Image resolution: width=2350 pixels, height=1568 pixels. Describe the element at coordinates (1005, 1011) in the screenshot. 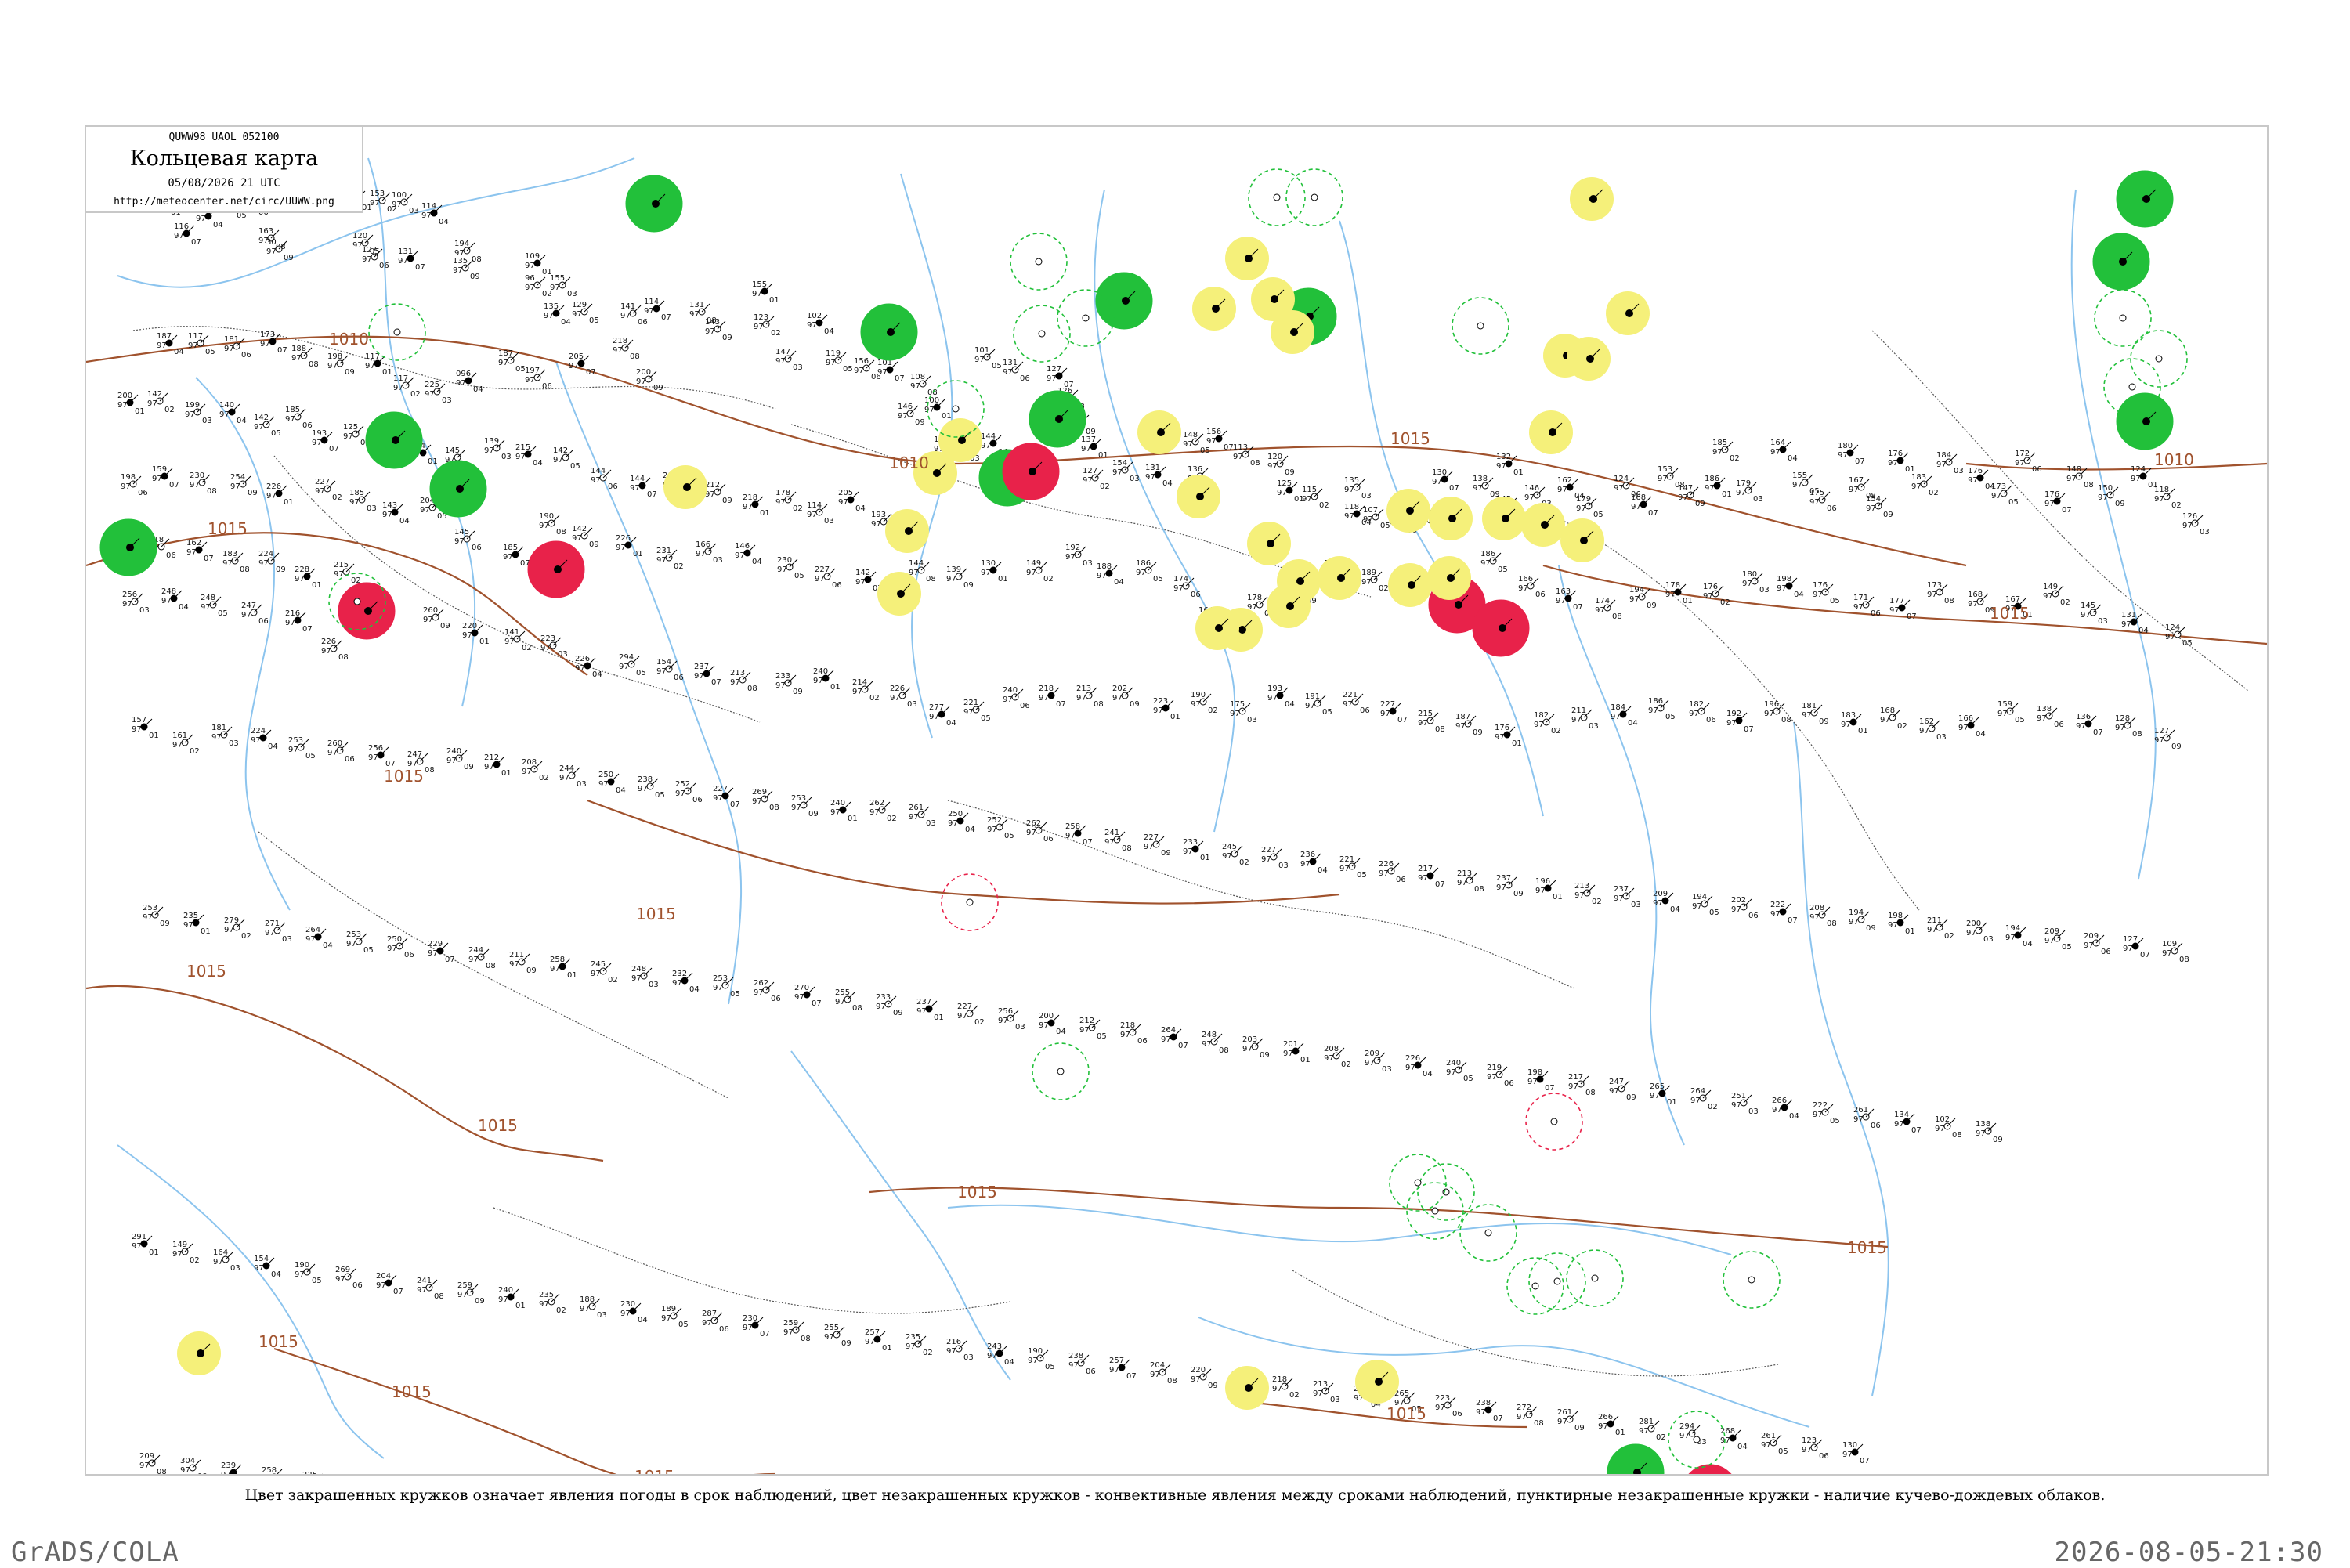

I see `station-value: 256` at that location.